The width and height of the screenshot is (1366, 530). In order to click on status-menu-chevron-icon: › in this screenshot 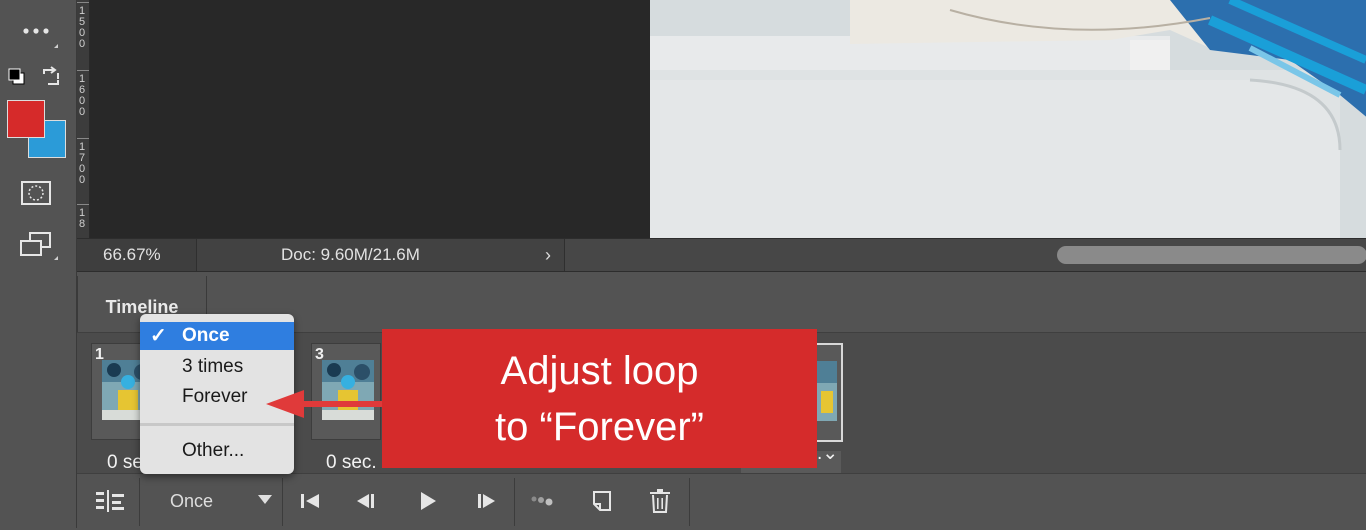, I will do `click(555, 255)`.